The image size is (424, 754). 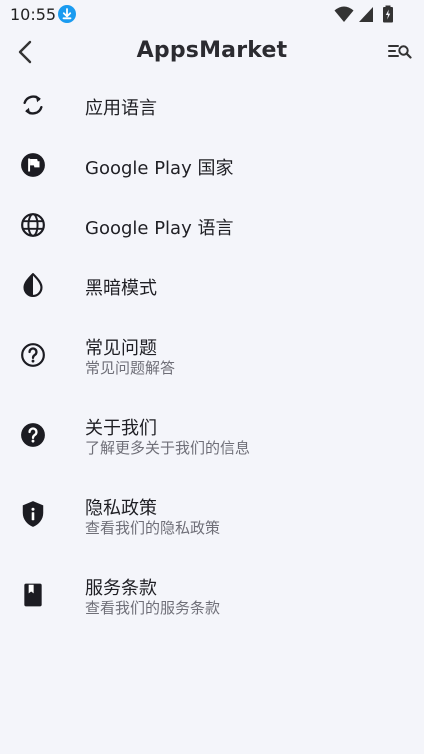 What do you see at coordinates (33, 435) in the screenshot?
I see `help-filled-icon` at bounding box center [33, 435].